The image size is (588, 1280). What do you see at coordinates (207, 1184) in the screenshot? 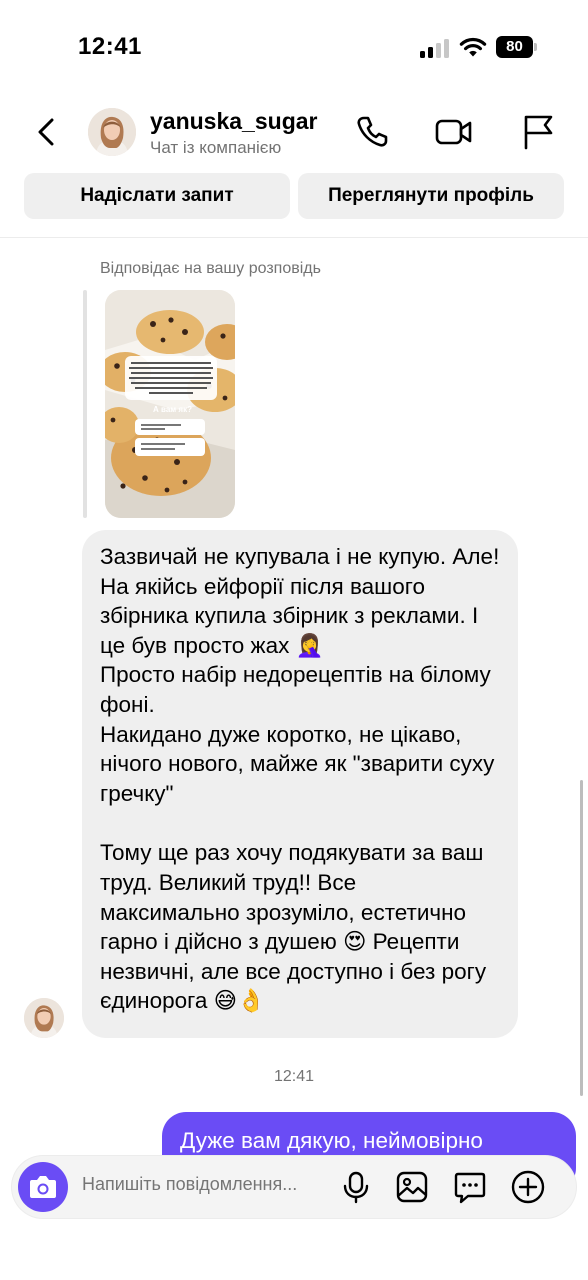
I see `message-input` at bounding box center [207, 1184].